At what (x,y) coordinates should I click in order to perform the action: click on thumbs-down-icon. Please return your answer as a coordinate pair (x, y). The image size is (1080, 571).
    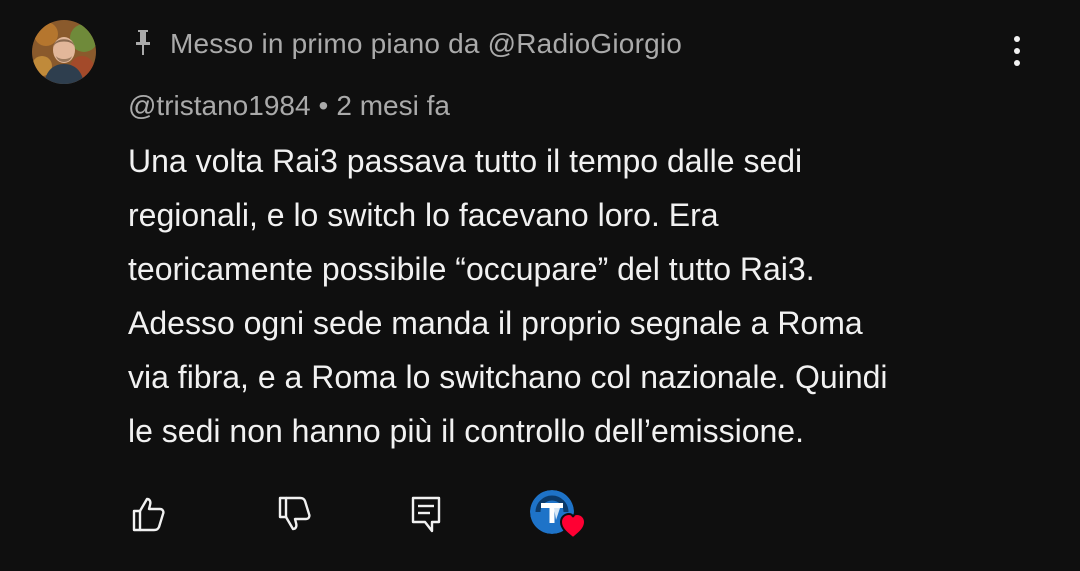
    Looking at the image, I should click on (294, 513).